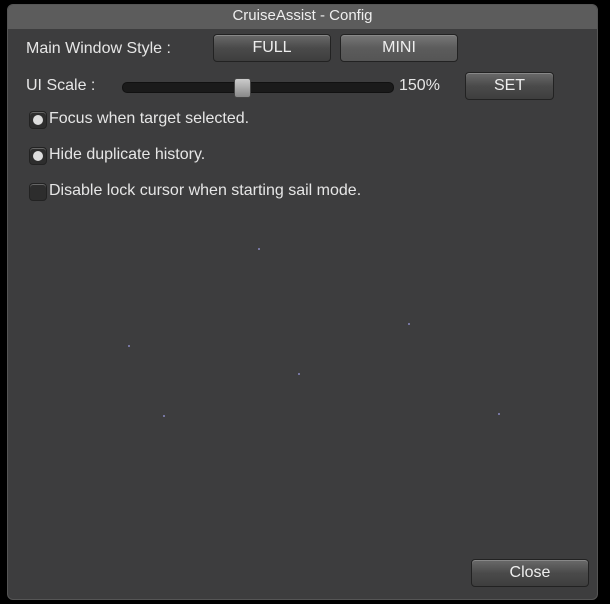 This screenshot has width=610, height=604. Describe the element at coordinates (38, 120) in the screenshot. I see `focus-checkbox` at that location.